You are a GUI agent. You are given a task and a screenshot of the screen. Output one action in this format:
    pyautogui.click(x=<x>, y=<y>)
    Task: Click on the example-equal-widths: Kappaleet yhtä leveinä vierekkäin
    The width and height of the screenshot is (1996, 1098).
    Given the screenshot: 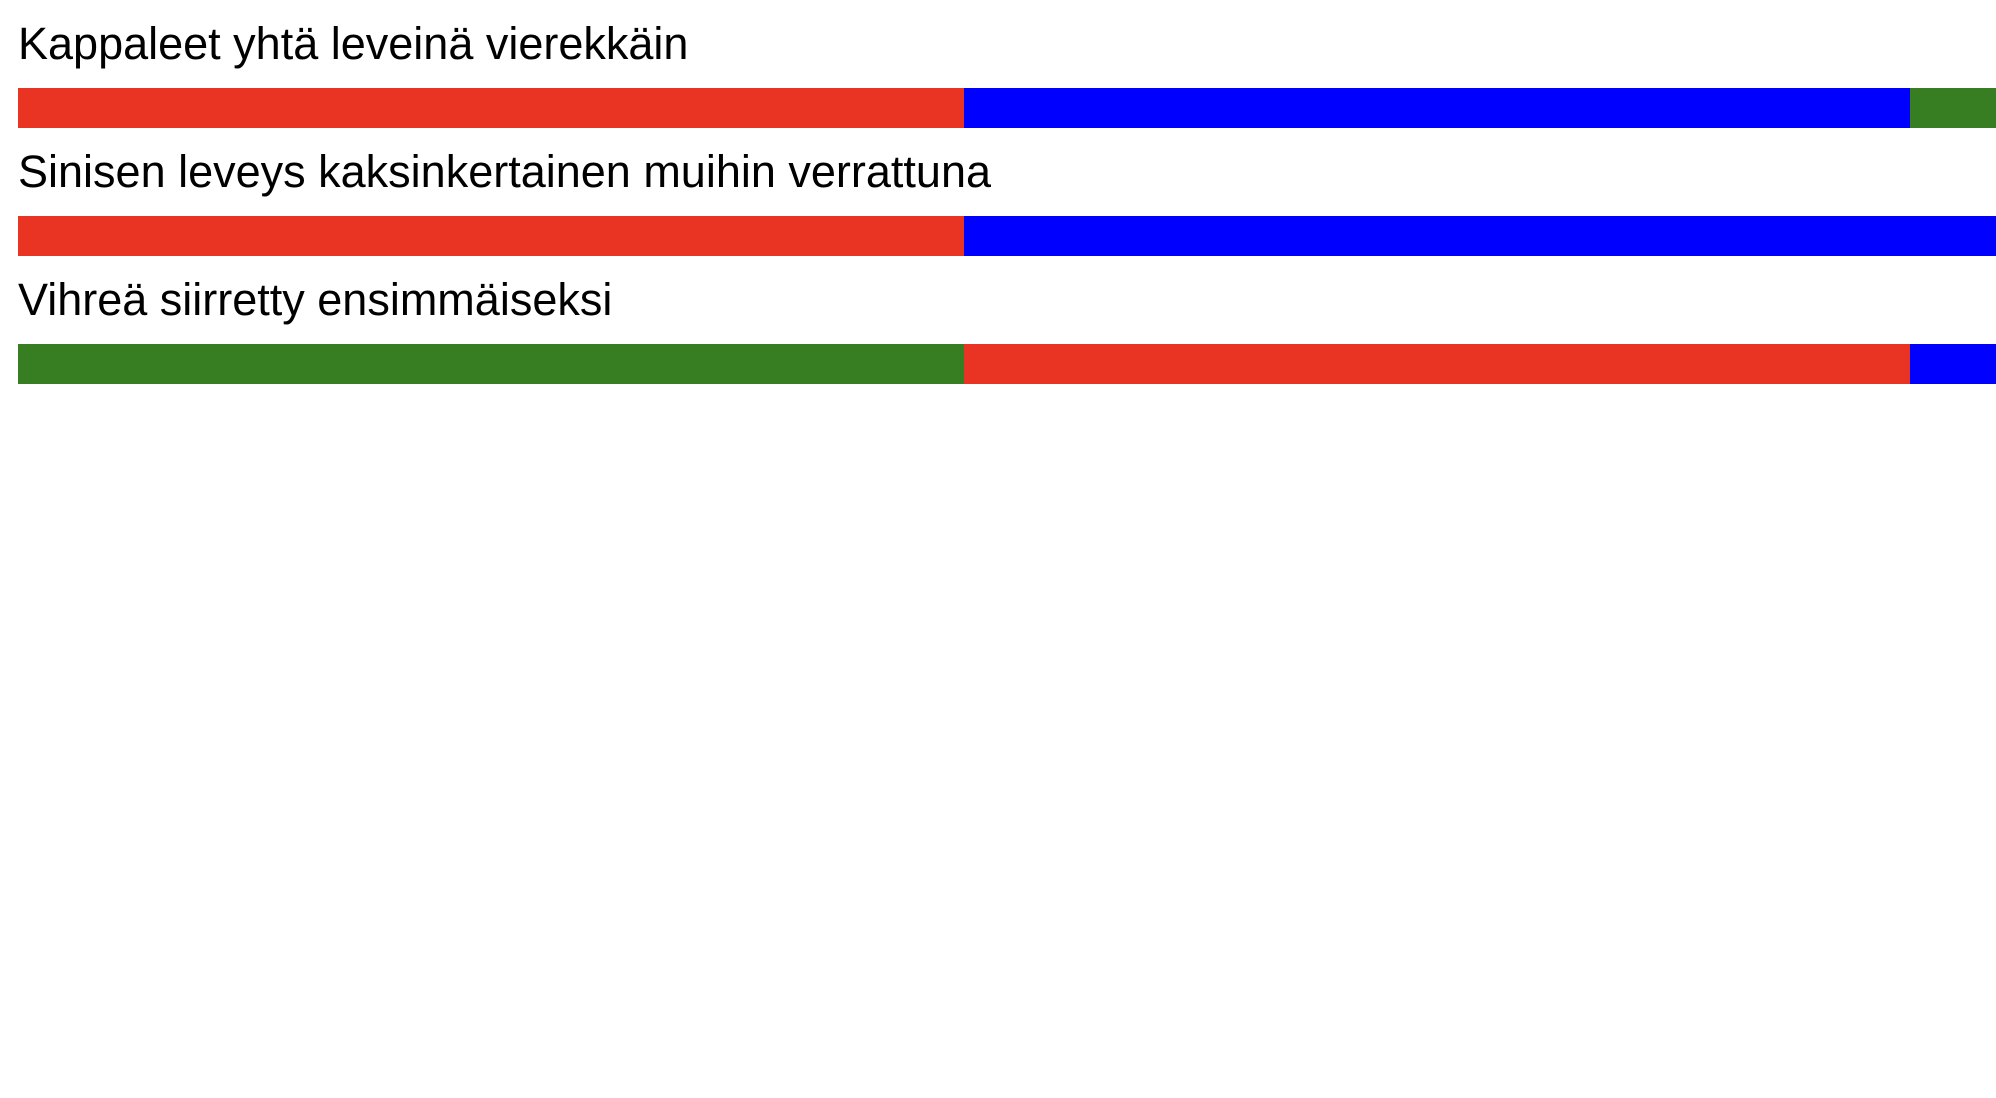 What is the action you would take?
    pyautogui.click(x=1007, y=71)
    